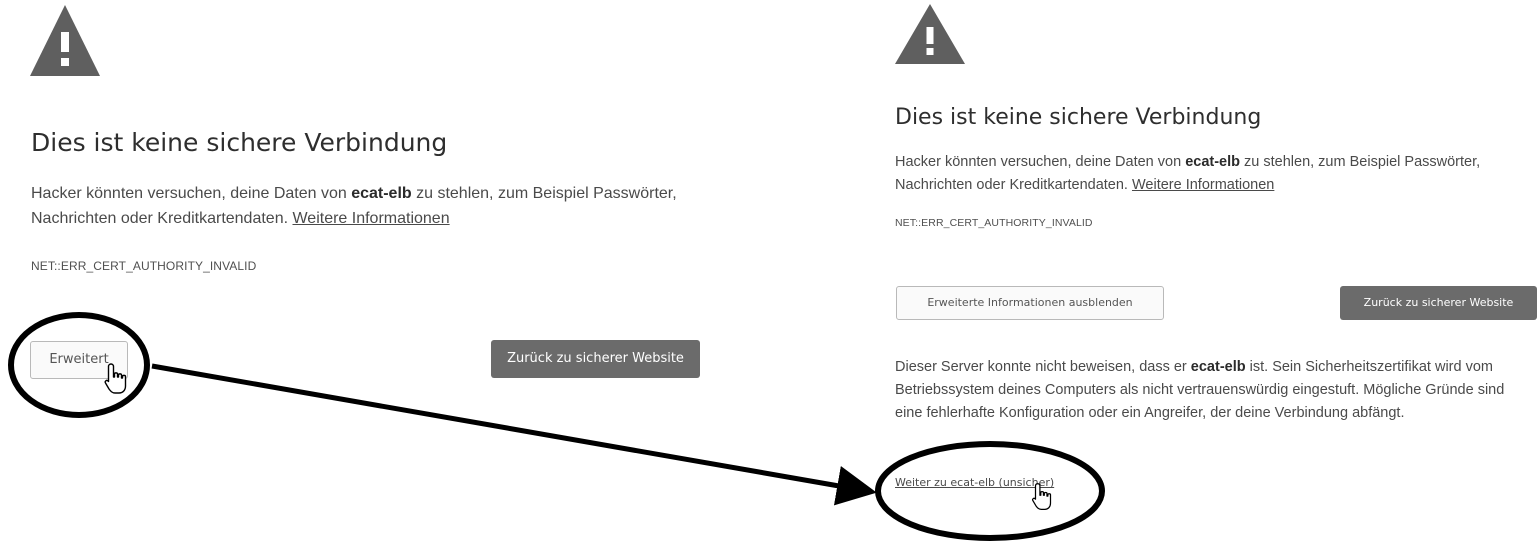 This screenshot has height=544, width=1537. Describe the element at coordinates (514, 434) in the screenshot. I see `annotation-arrow` at that location.